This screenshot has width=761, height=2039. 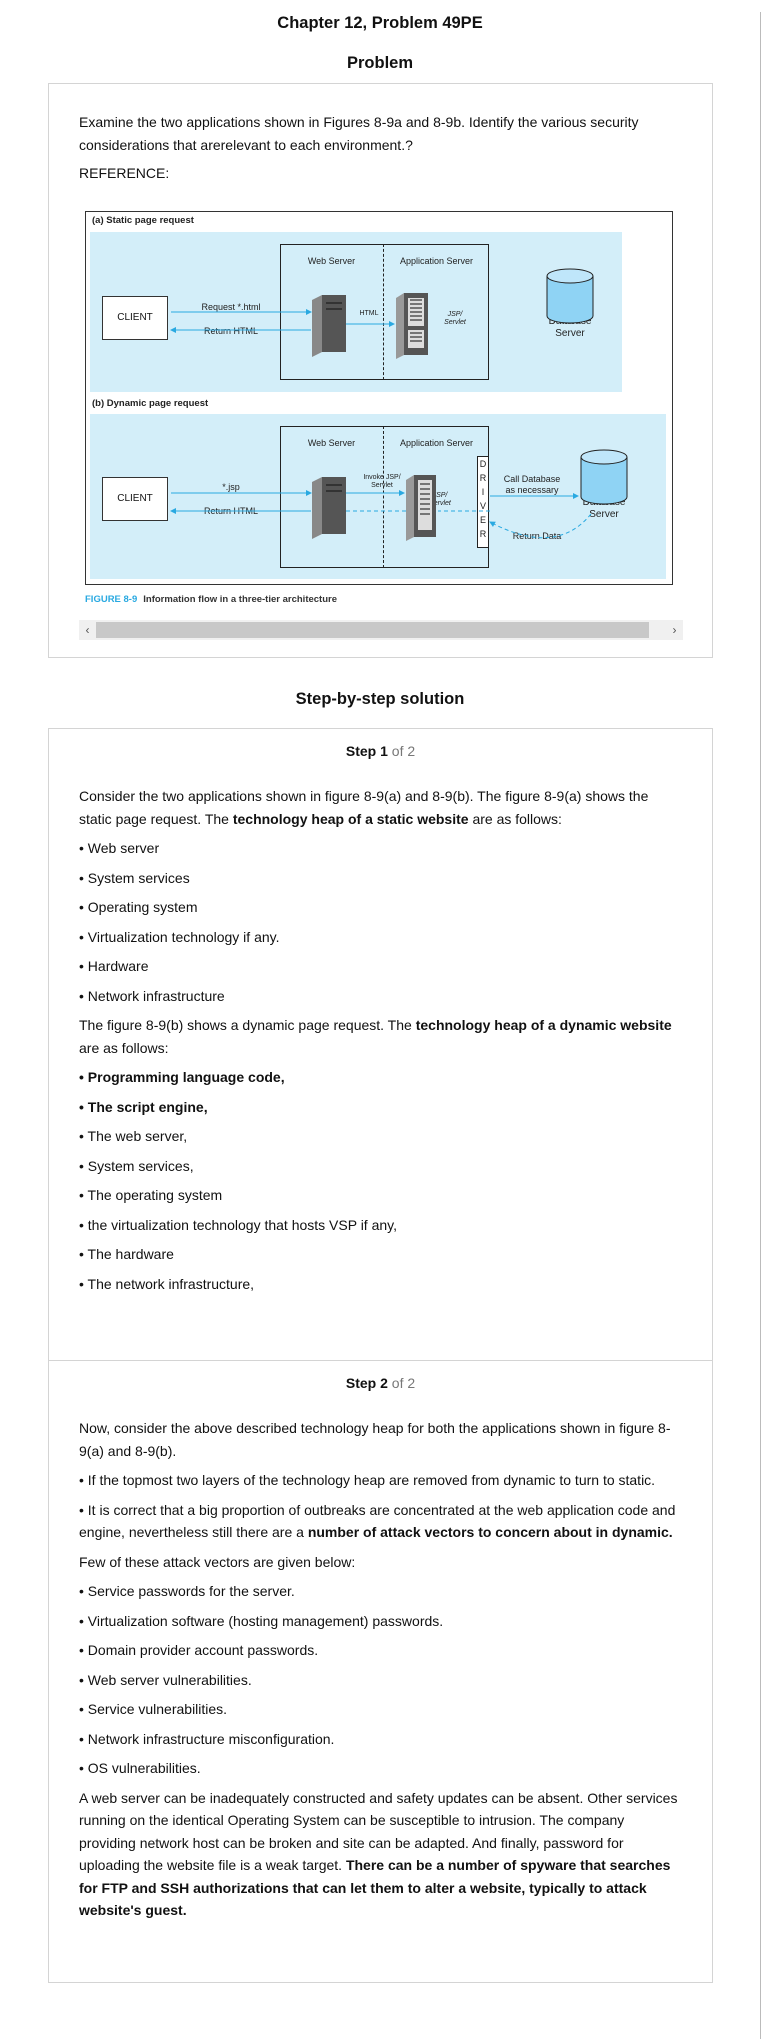 What do you see at coordinates (369, 313) in the screenshot?
I see `html-label: HTML` at bounding box center [369, 313].